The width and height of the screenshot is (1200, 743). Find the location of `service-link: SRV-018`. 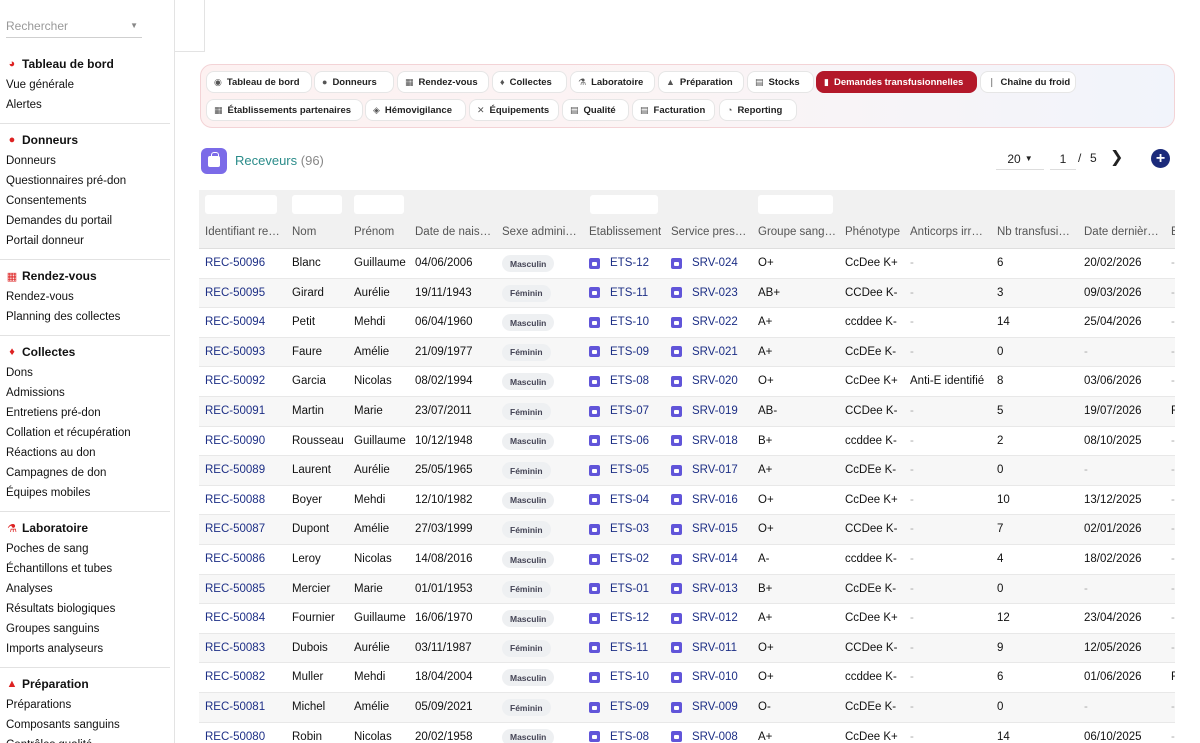

service-link: SRV-018 is located at coordinates (704, 441).